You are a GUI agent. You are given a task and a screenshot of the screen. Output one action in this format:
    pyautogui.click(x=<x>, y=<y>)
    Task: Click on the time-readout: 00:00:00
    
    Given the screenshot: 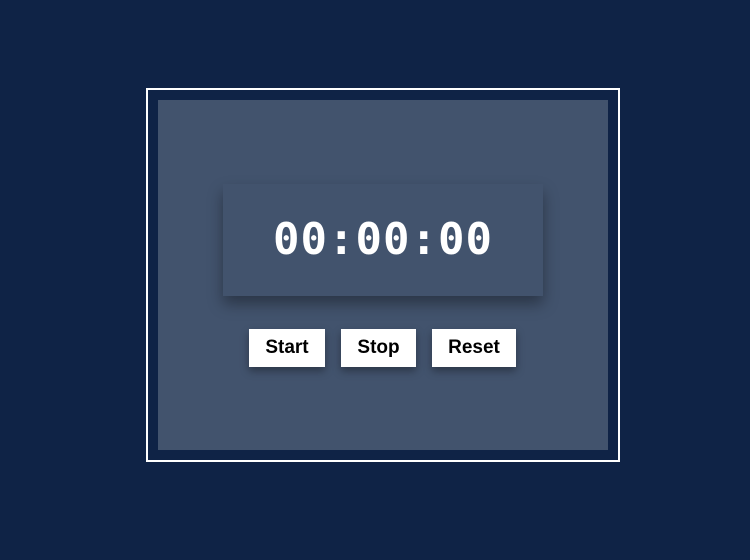 What is the action you would take?
    pyautogui.click(x=383, y=239)
    